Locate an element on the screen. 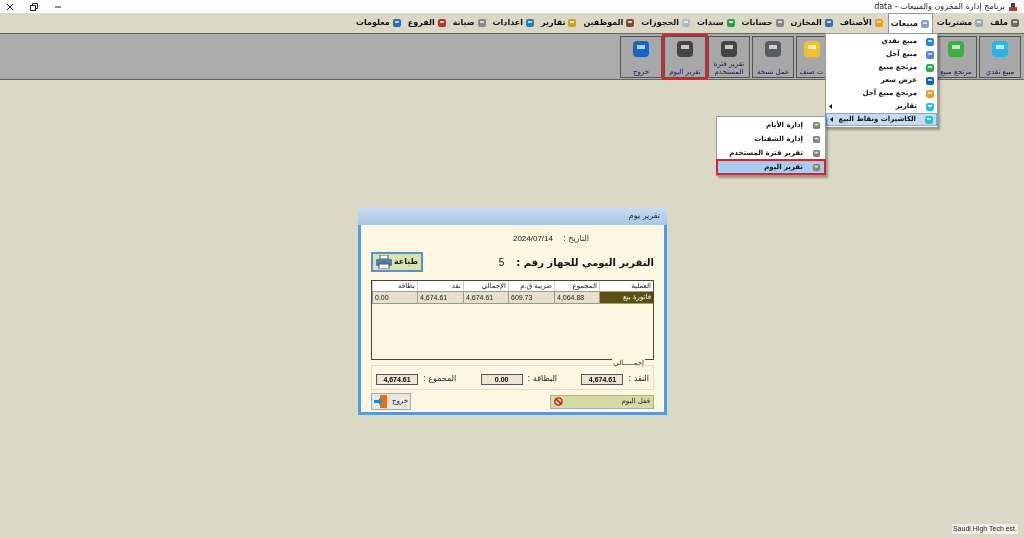 This screenshot has width=1024, height=538. total-label: البطاقة : is located at coordinates (542, 379).